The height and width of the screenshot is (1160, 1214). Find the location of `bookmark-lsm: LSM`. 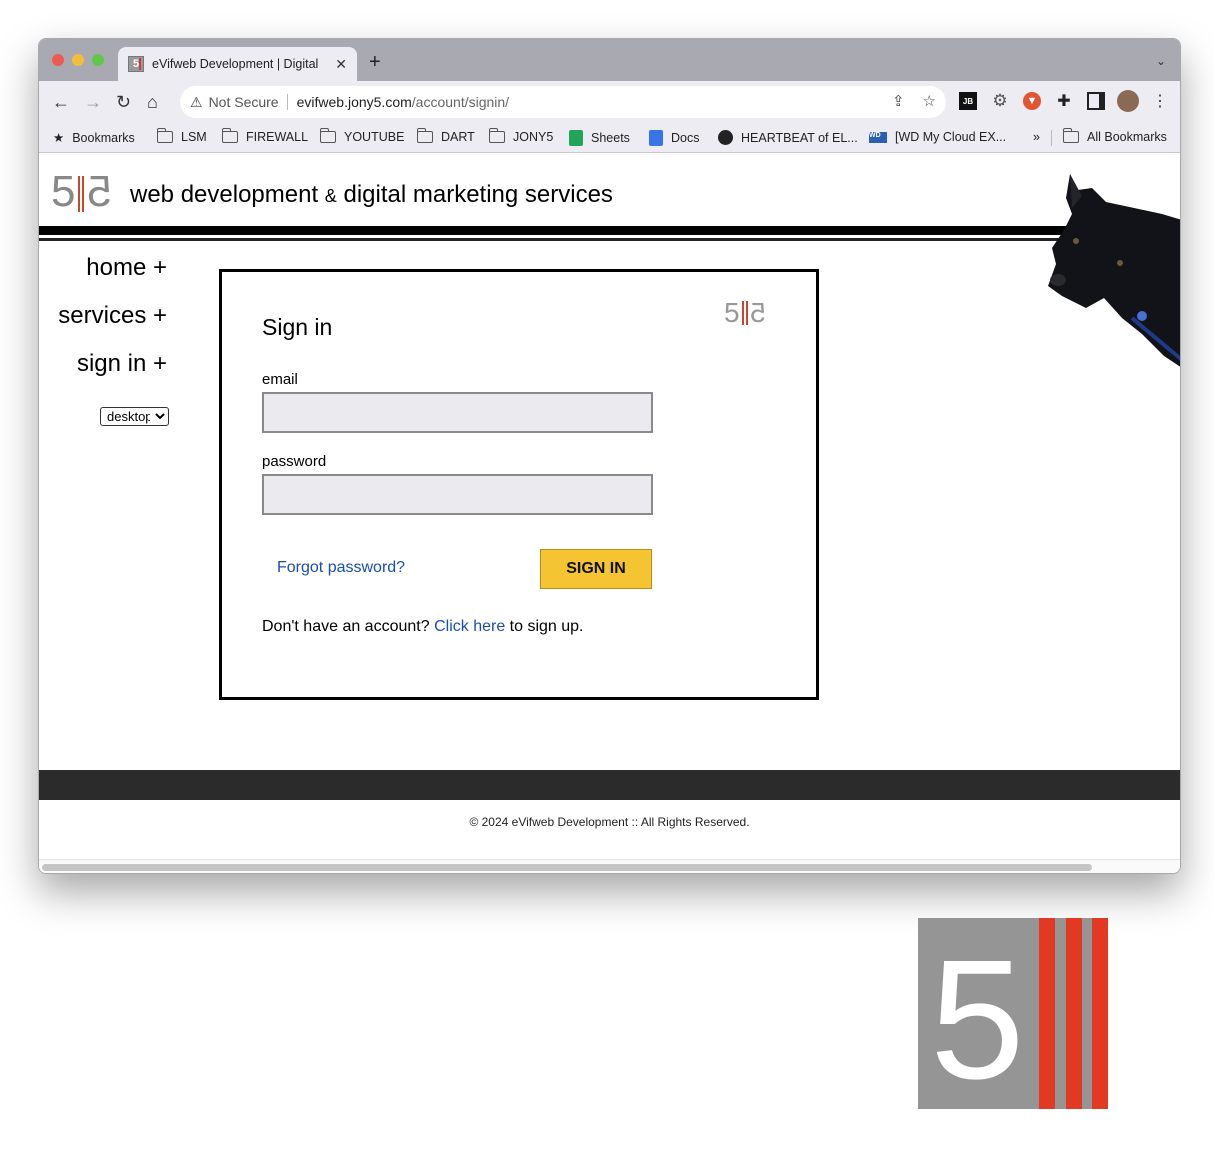

bookmark-lsm: LSM is located at coordinates (181, 136).